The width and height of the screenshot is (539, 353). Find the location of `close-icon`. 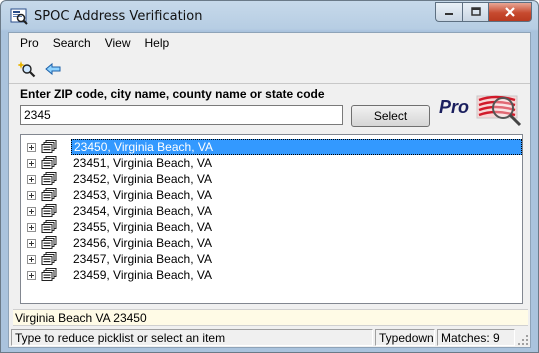

close-icon is located at coordinates (510, 12).